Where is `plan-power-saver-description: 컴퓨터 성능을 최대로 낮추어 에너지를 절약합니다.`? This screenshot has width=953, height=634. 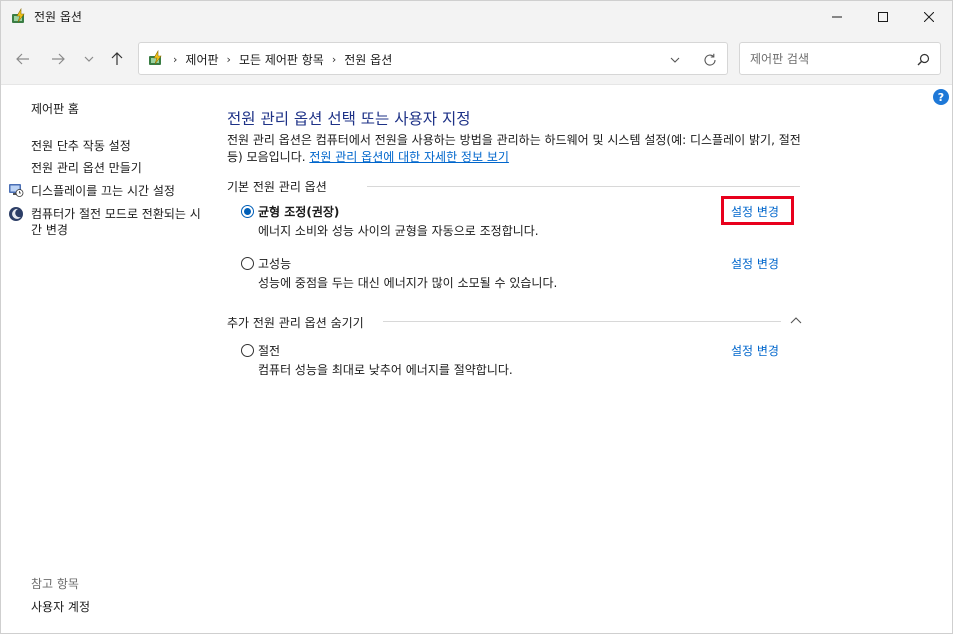
plan-power-saver-description: 컴퓨터 성능을 최대로 낮추어 에너지를 절약합니다. is located at coordinates (385, 370).